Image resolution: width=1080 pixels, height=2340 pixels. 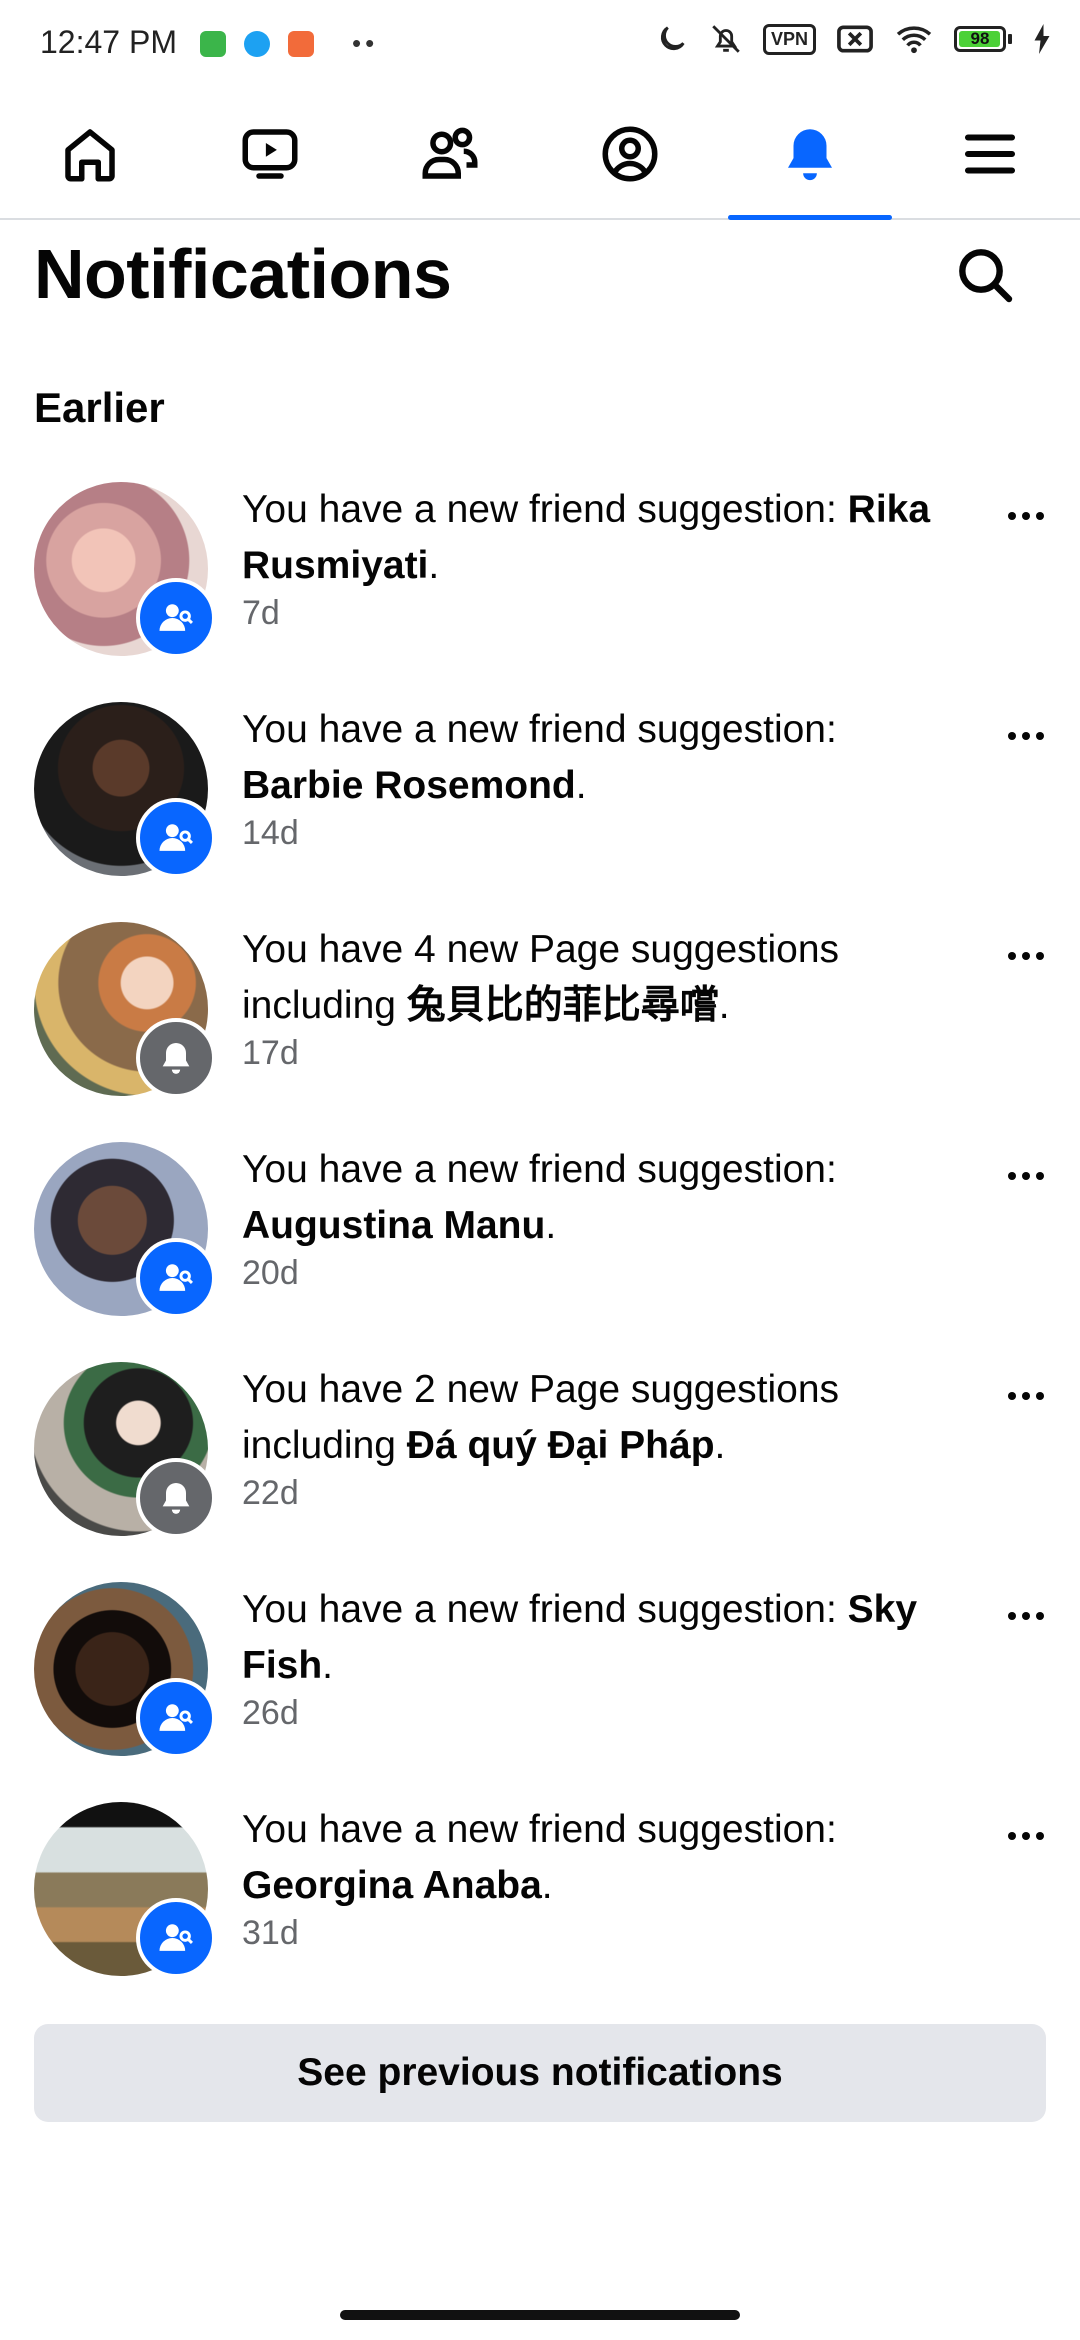 I want to click on notification-time: 14d, so click(x=270, y=833).